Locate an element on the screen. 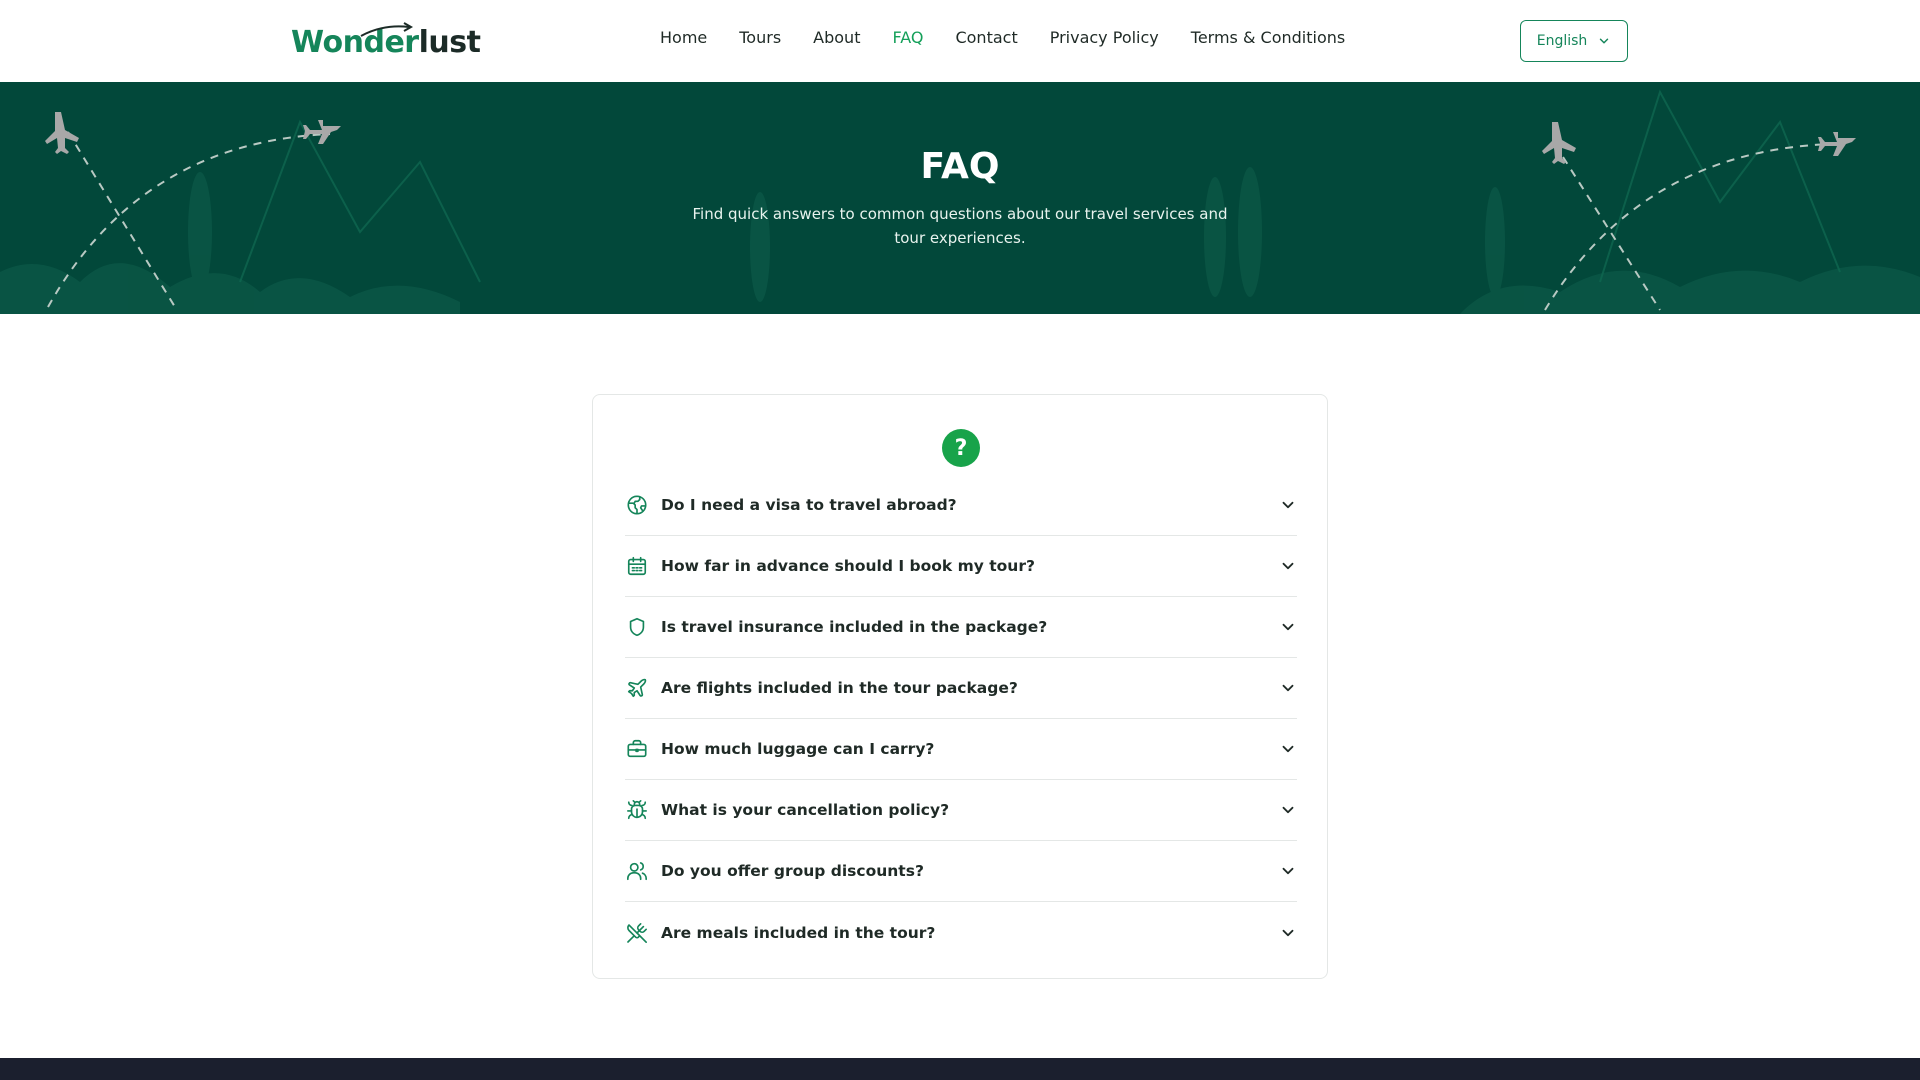 This screenshot has width=1920, height=1080. nav-privacy-policy: Privacy Policy is located at coordinates (1104, 37).